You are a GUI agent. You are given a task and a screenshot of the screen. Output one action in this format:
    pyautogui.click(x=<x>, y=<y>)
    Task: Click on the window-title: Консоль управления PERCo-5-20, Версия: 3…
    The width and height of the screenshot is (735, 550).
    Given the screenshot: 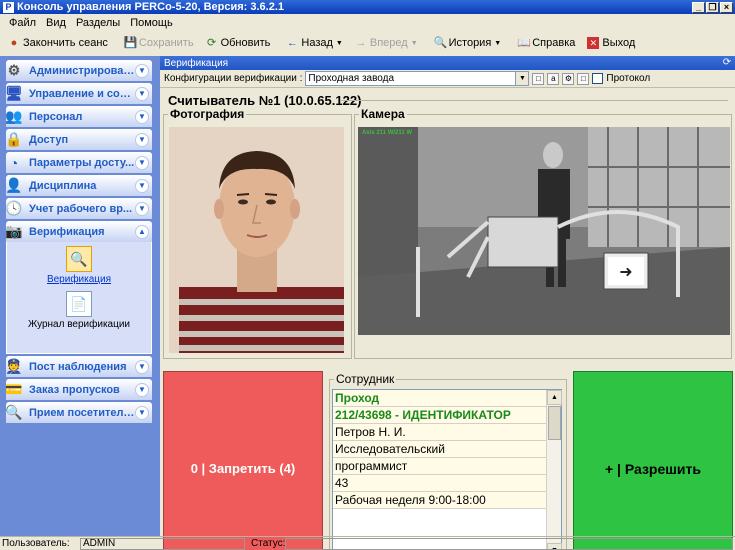 What is the action you would take?
    pyautogui.click(x=151, y=7)
    